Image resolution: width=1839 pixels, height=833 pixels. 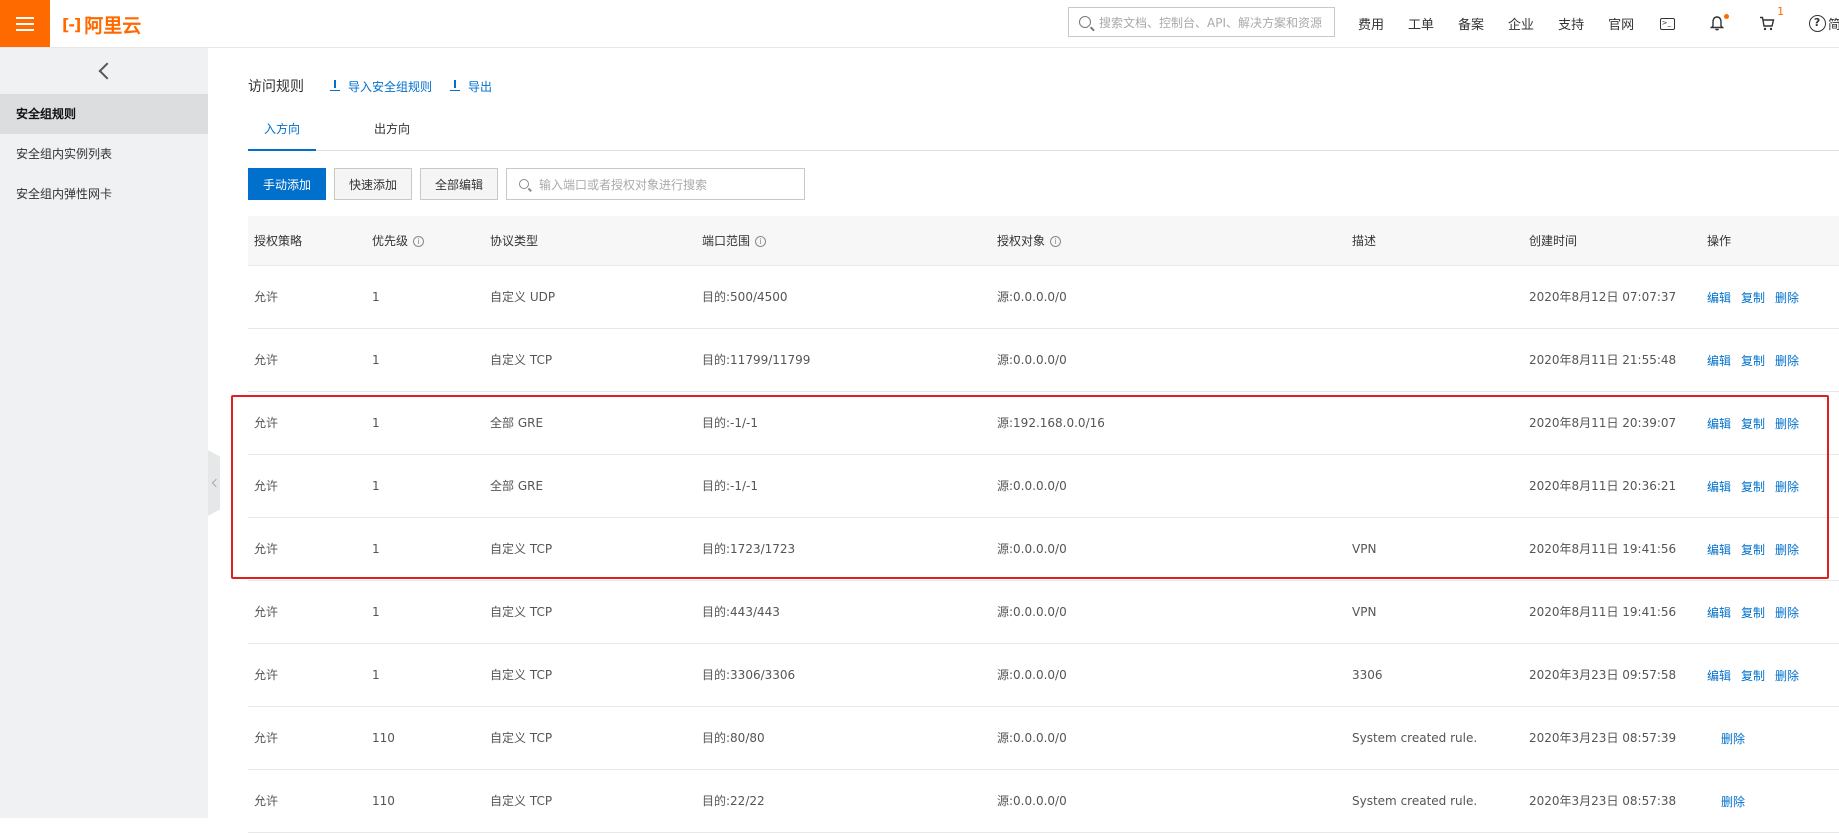 I want to click on cell-created: 2020年8月11日 19:41:56, so click(x=1603, y=549).